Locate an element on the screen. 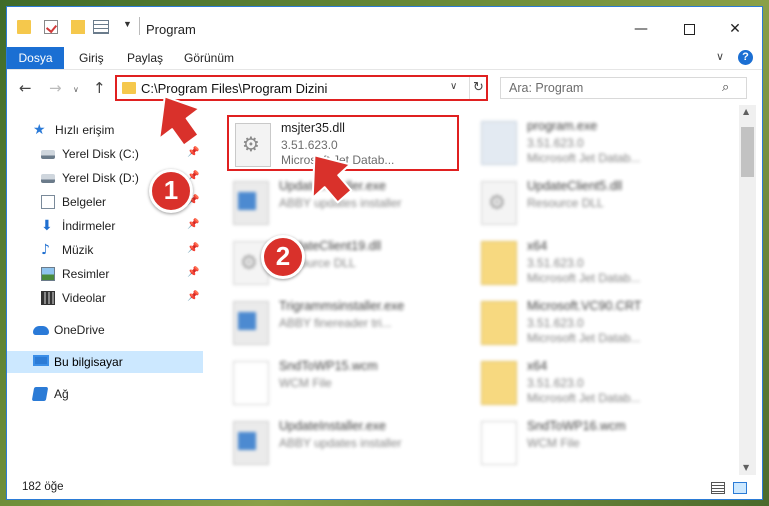 This screenshot has width=769, height=506. status-bar: 182 öğe is located at coordinates (384, 487).